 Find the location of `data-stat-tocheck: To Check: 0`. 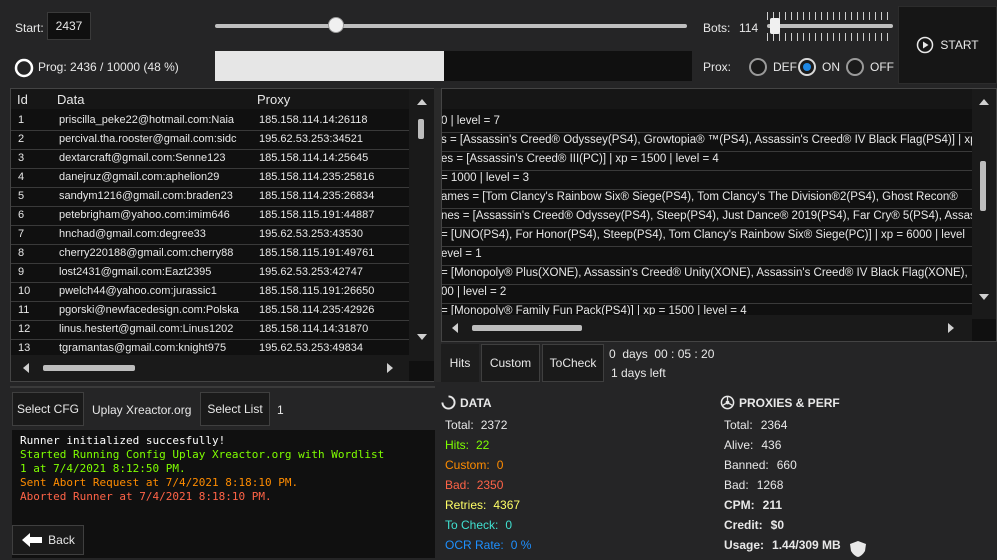

data-stat-tocheck: To Check: 0 is located at coordinates (478, 525).